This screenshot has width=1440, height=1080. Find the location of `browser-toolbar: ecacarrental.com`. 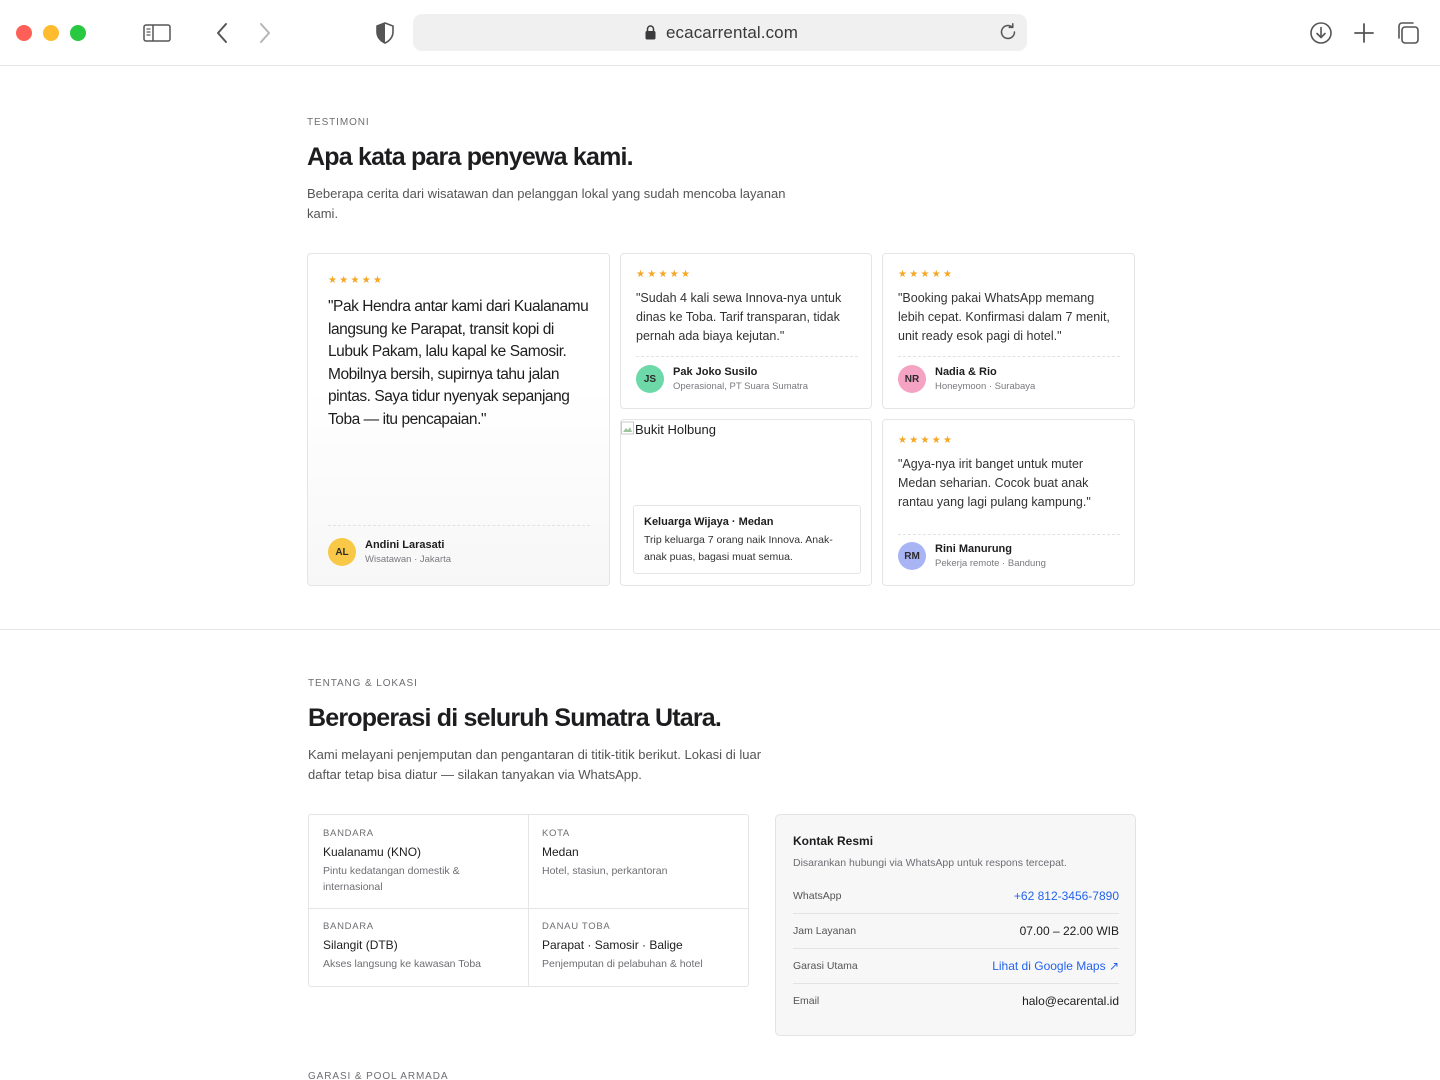

browser-toolbar: ecacarrental.com is located at coordinates (720, 33).